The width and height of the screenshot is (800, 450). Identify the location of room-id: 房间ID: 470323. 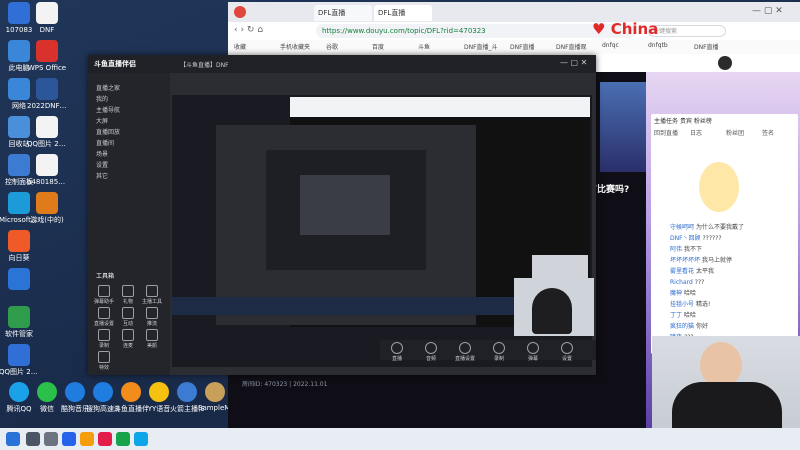
(265, 384).